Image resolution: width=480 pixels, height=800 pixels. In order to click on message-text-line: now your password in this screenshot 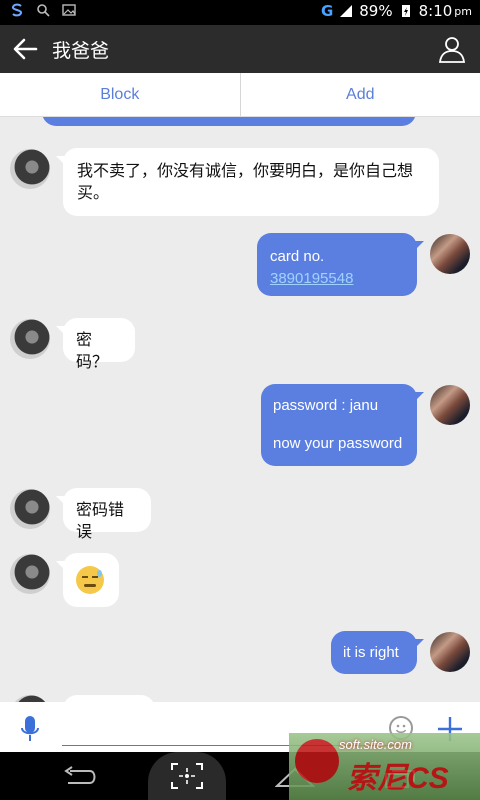, I will do `click(338, 443)`.